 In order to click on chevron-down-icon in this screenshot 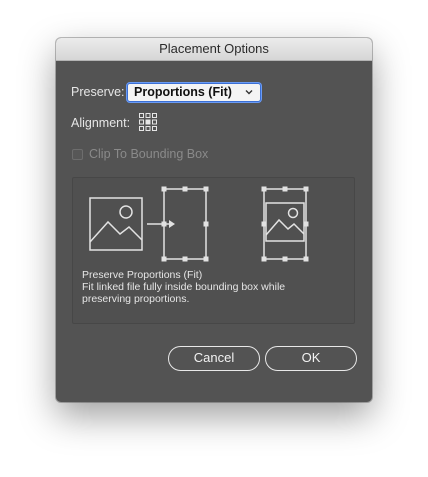, I will do `click(249, 92)`.